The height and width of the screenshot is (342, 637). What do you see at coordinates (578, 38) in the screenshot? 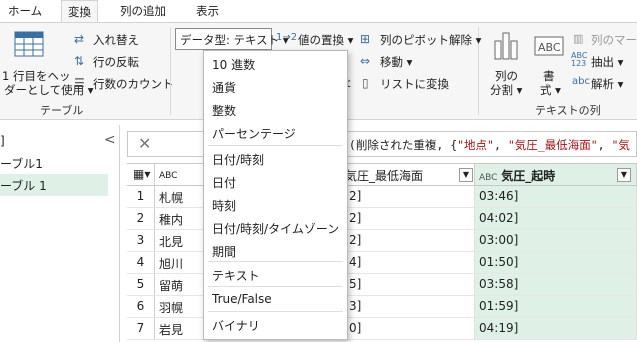
I see `merge-icon: ▥` at bounding box center [578, 38].